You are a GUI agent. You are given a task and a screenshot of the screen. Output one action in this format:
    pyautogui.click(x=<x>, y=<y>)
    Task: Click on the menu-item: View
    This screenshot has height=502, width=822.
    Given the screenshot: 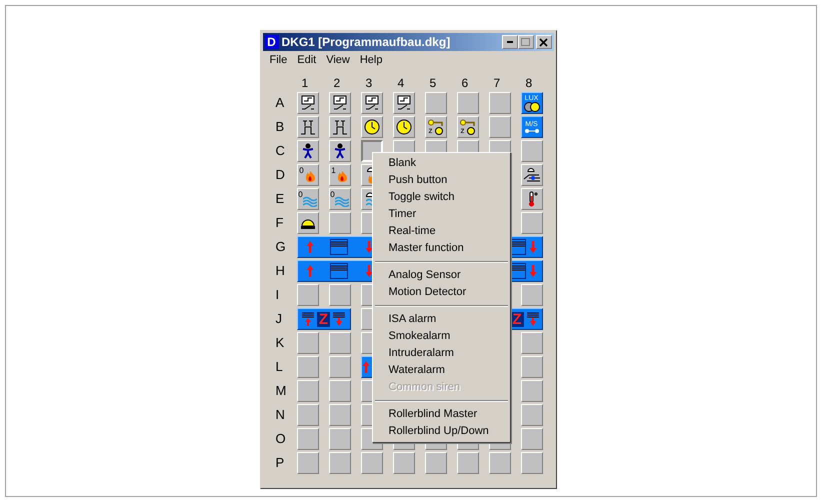 What is the action you would take?
    pyautogui.click(x=338, y=60)
    